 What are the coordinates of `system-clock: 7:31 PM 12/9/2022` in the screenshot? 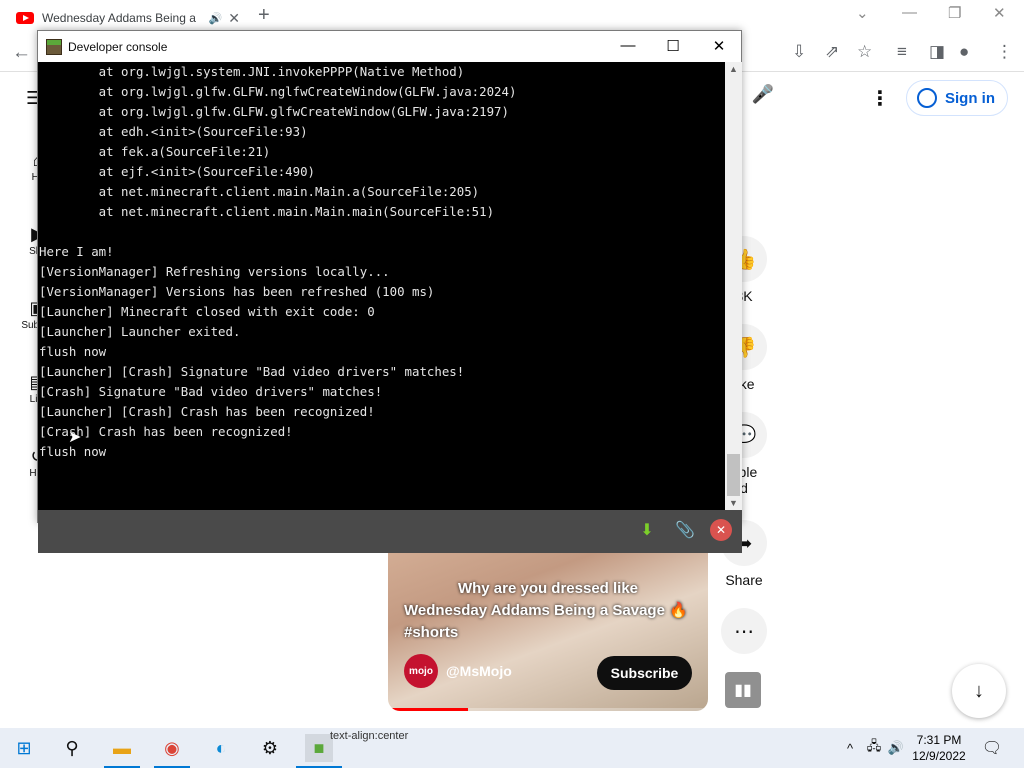 It's located at (939, 748).